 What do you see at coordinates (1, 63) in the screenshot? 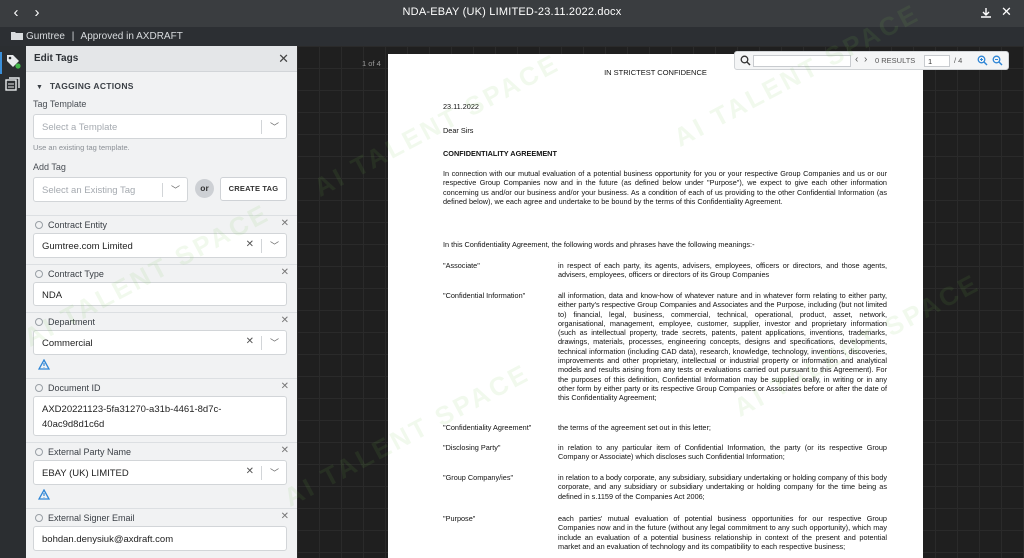
I see `active-indicator` at bounding box center [1, 63].